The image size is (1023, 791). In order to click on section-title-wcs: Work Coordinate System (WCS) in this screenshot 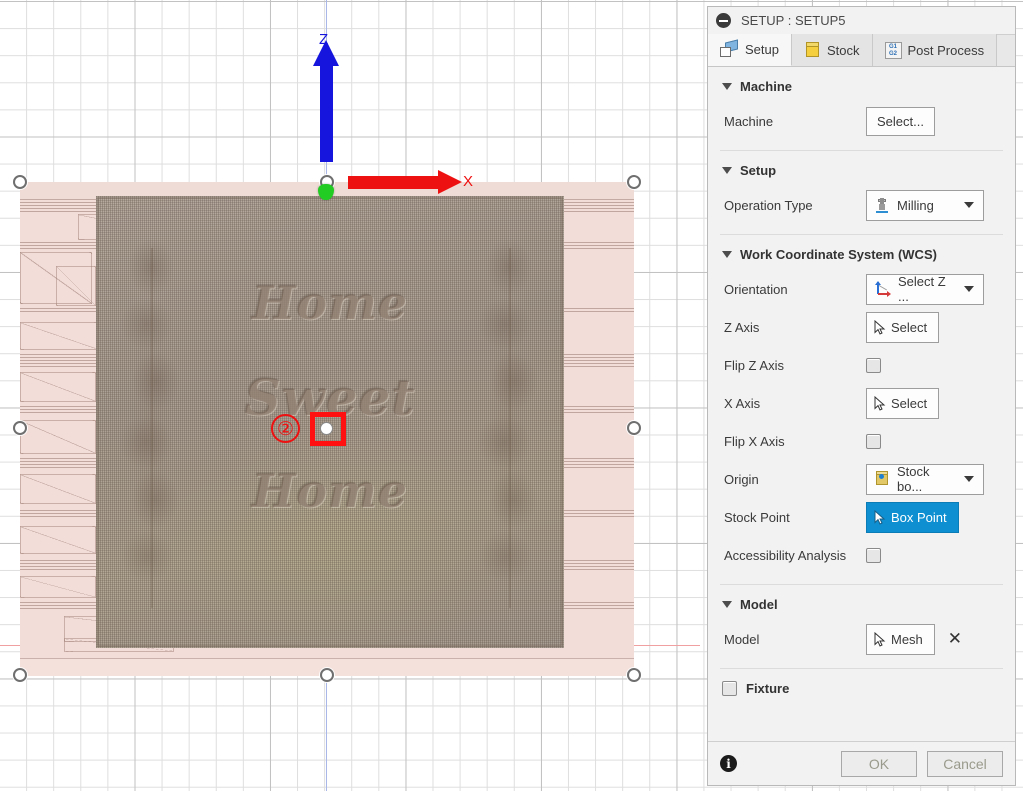, I will do `click(838, 254)`.